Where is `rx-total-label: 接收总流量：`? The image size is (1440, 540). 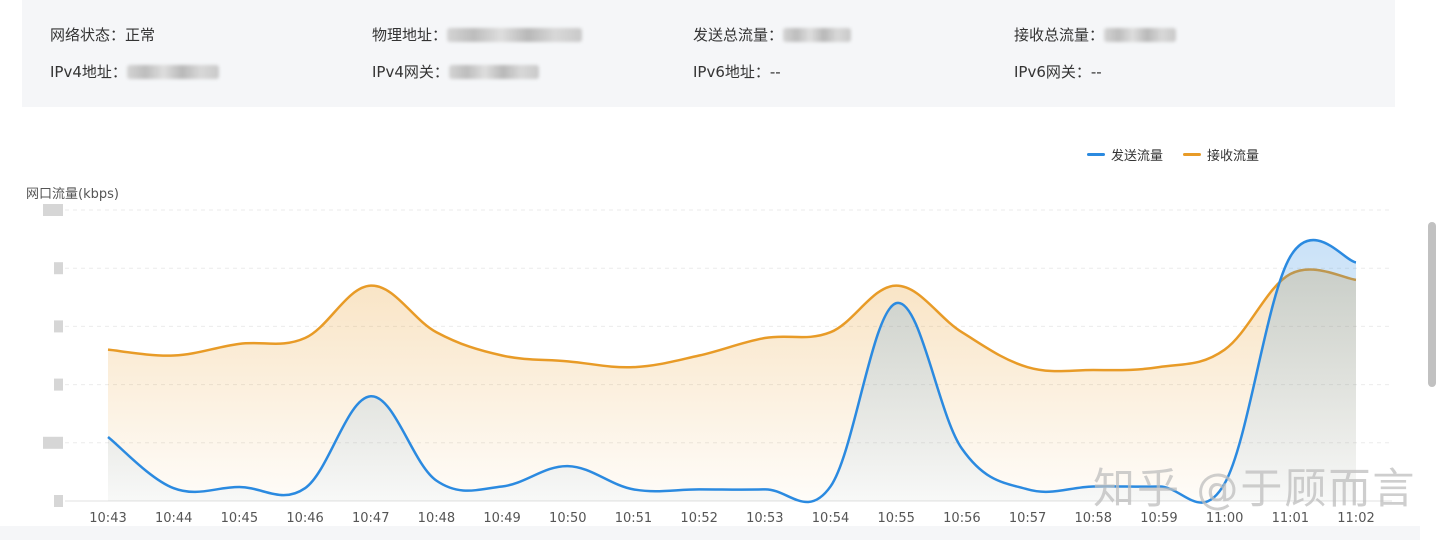
rx-total-label: 接收总流量： is located at coordinates (1059, 35).